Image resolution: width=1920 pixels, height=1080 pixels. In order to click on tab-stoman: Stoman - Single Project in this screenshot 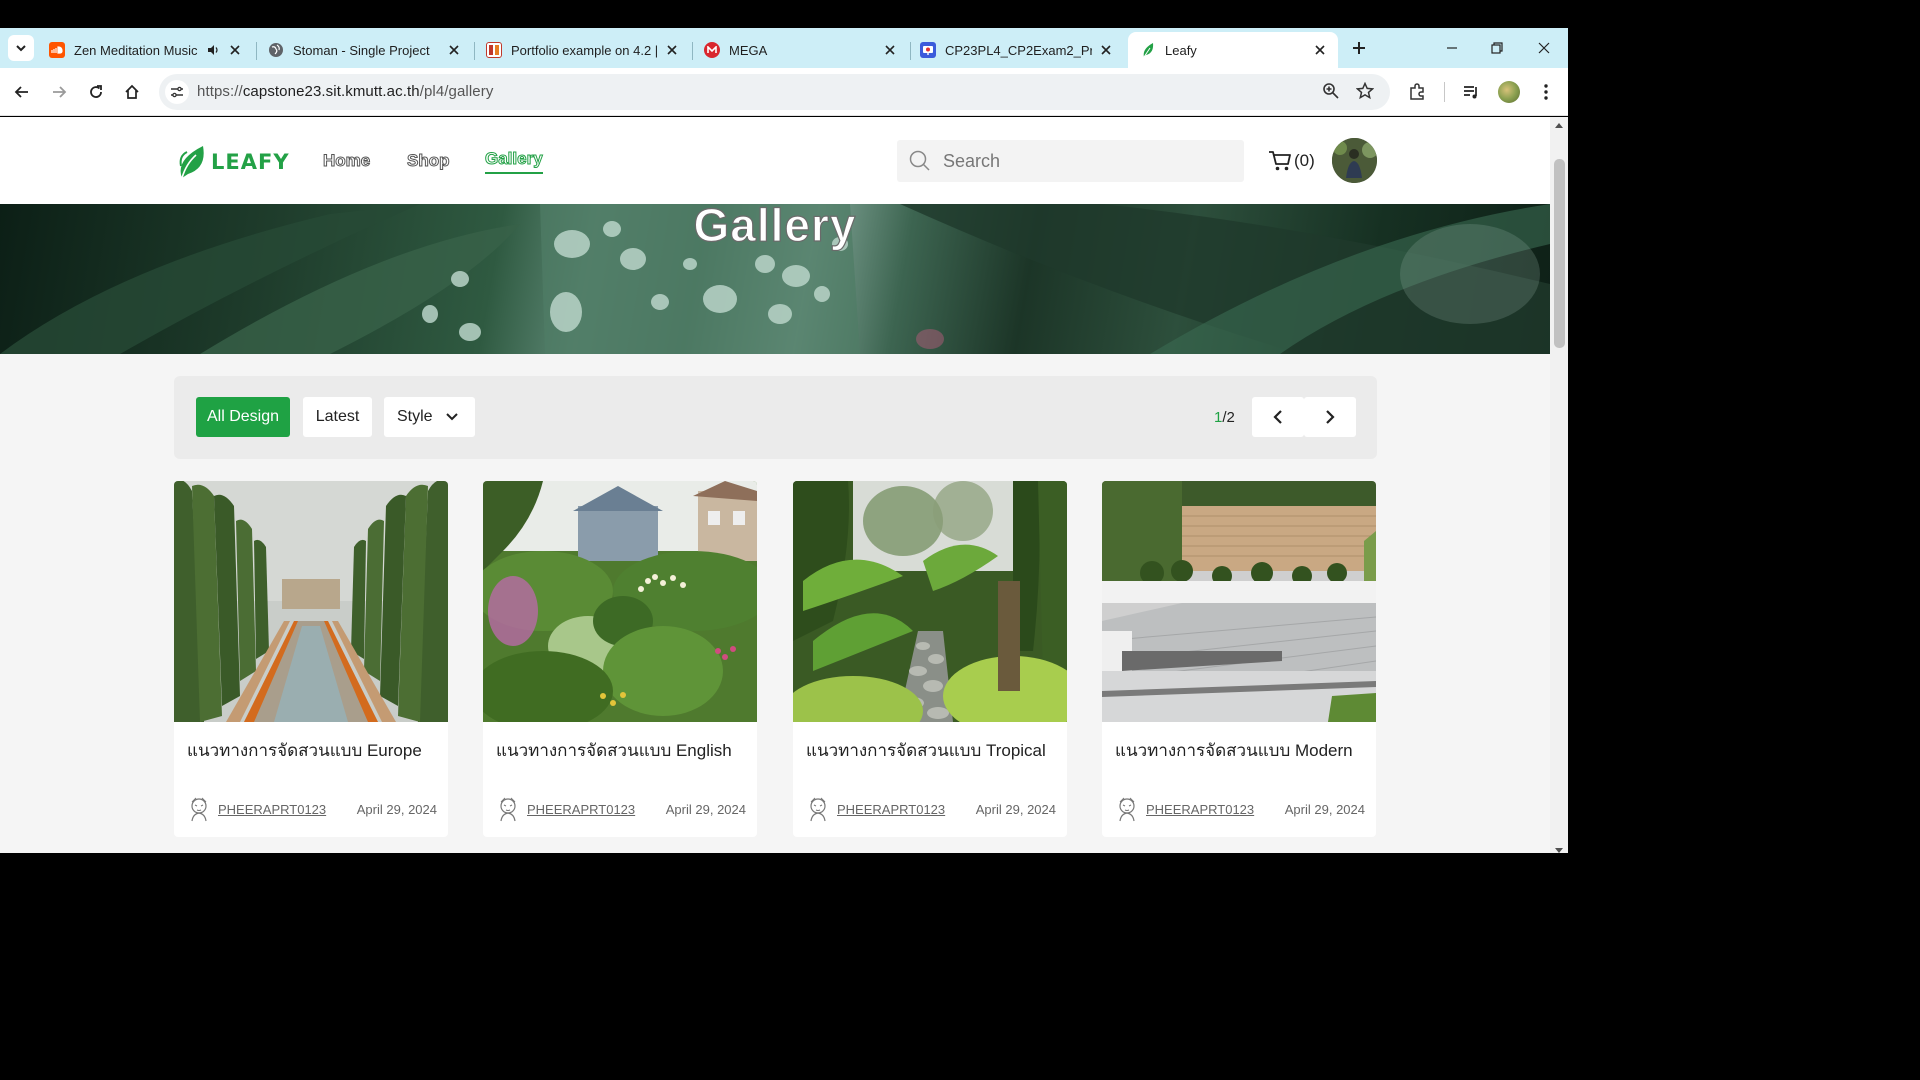, I will do `click(364, 50)`.